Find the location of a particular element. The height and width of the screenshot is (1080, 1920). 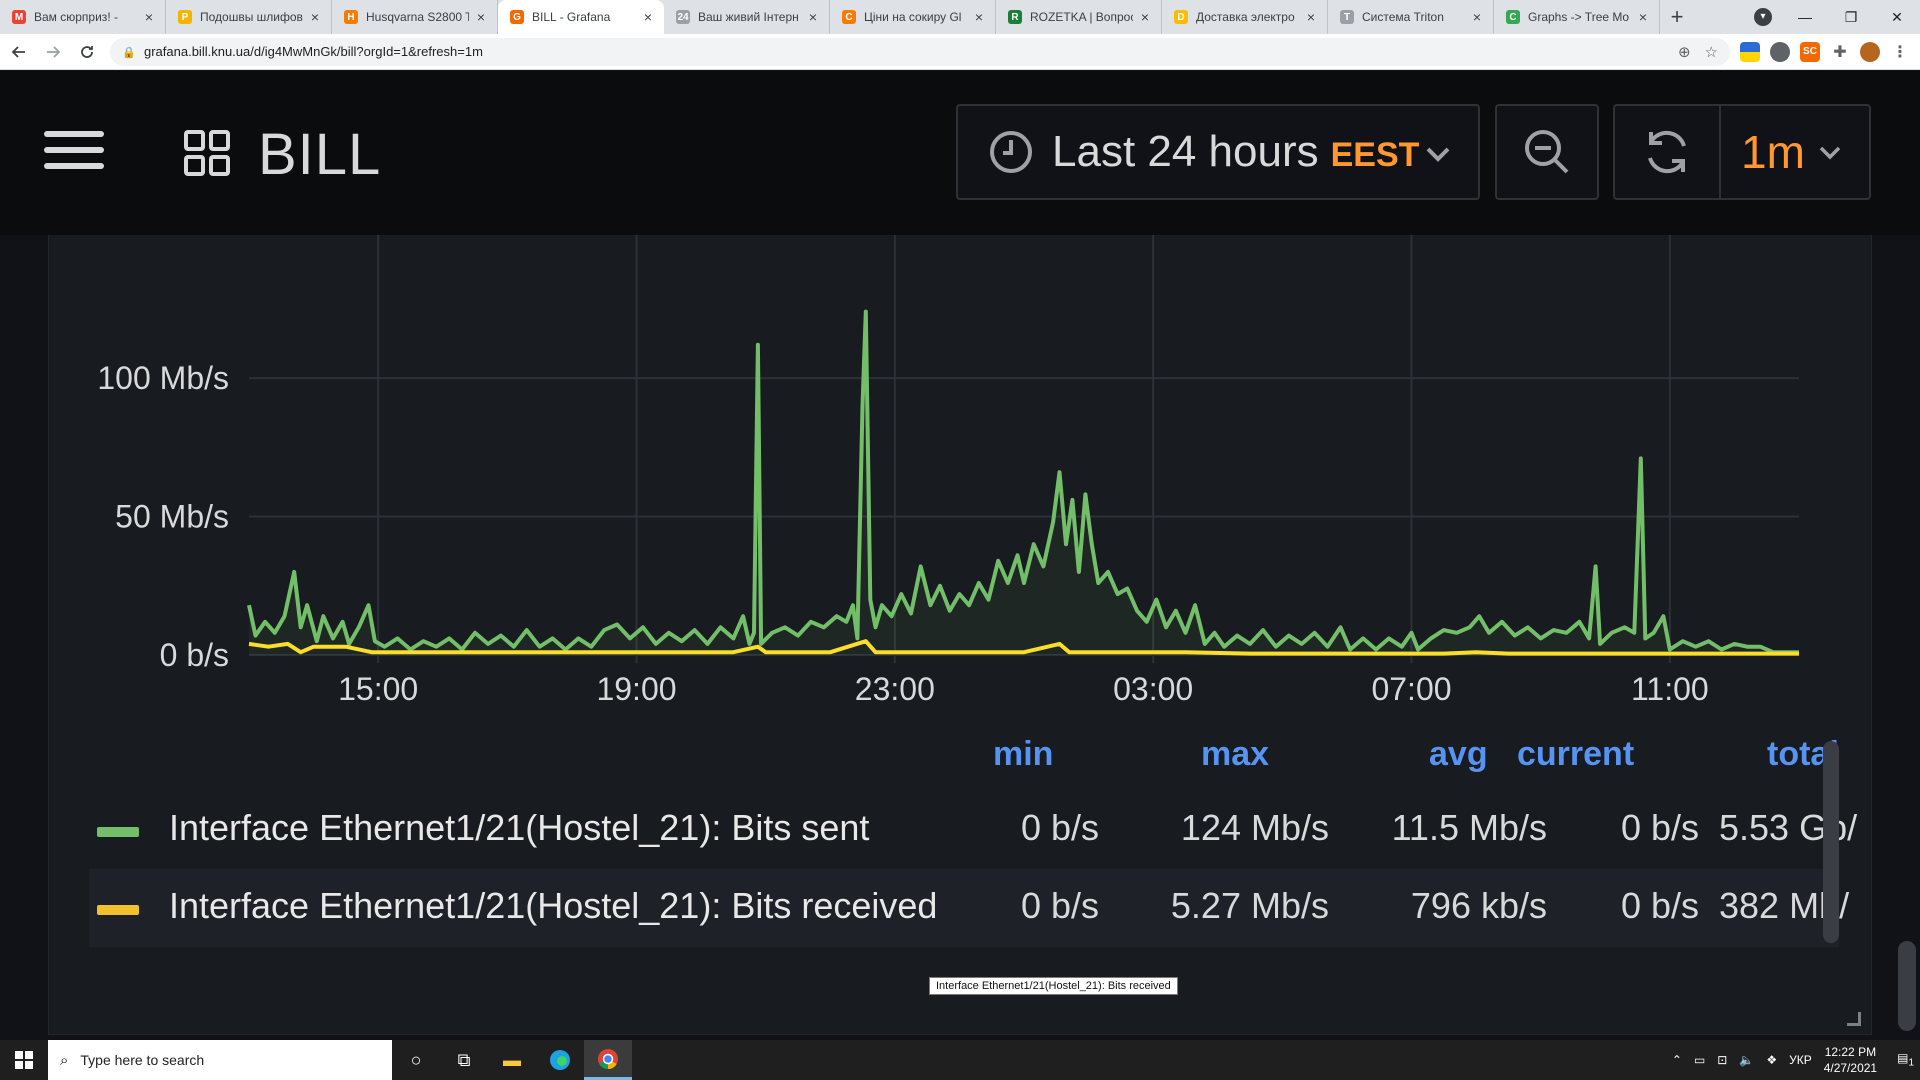

zoom-out-button is located at coordinates (1547, 152).